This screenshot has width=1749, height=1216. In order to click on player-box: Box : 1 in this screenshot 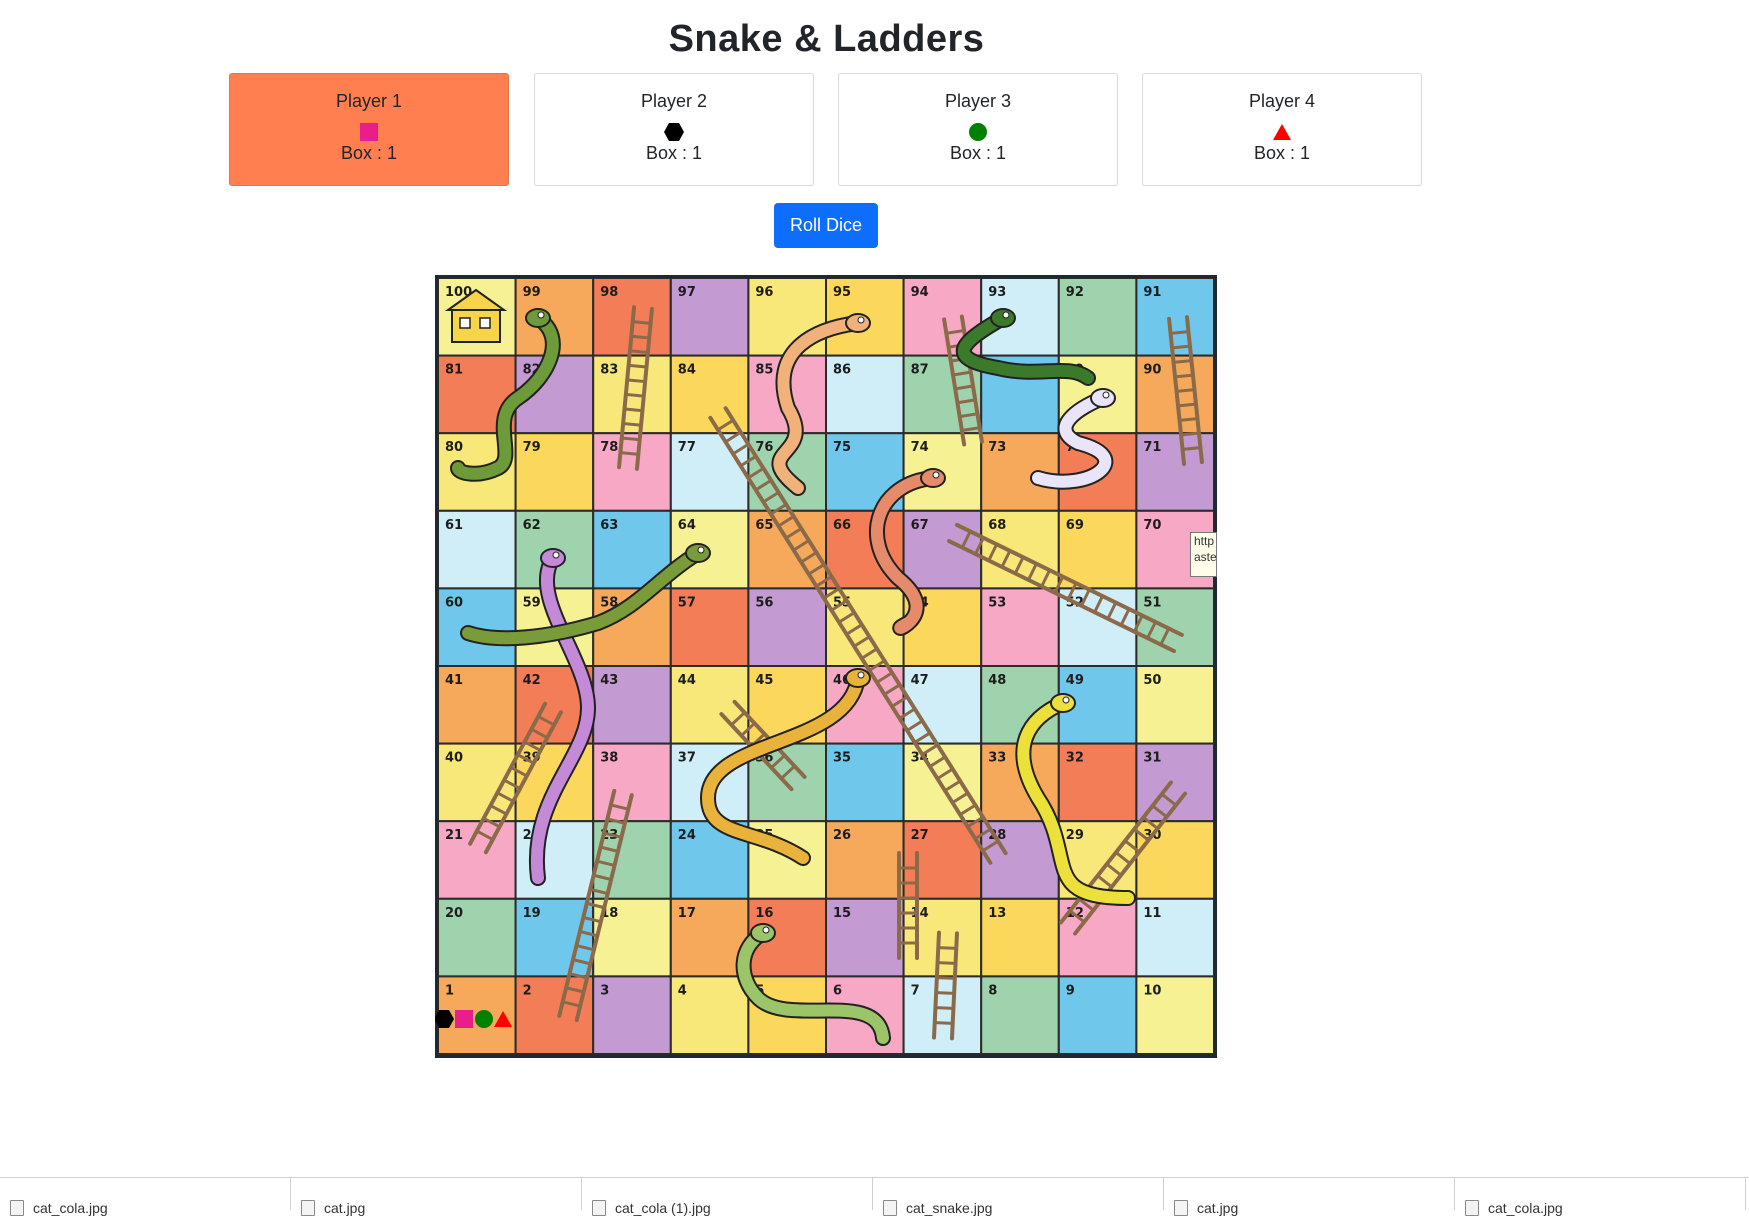, I will do `click(1282, 153)`.